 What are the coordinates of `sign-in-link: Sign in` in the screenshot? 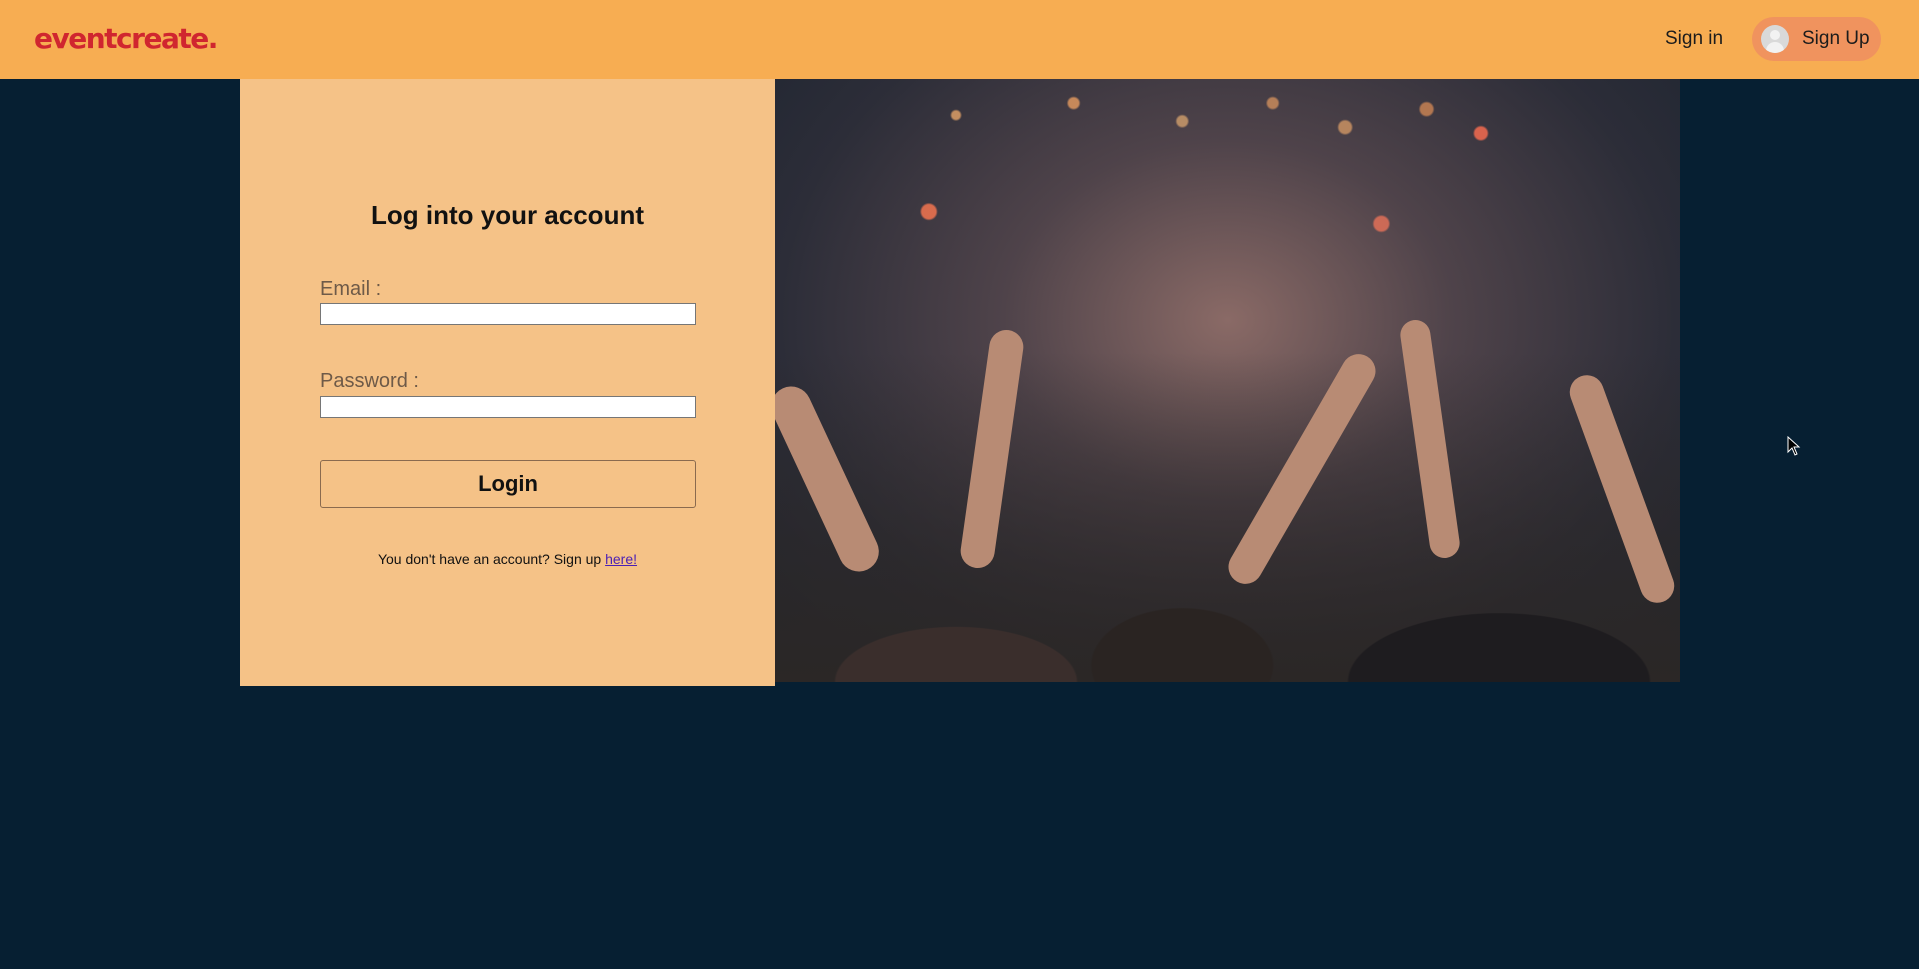 It's located at (1694, 39).